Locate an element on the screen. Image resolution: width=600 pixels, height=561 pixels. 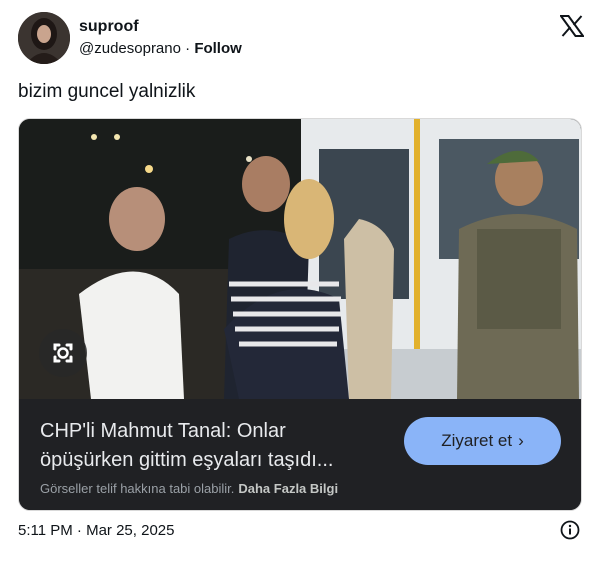
author-avatar is located at coordinates (44, 38).